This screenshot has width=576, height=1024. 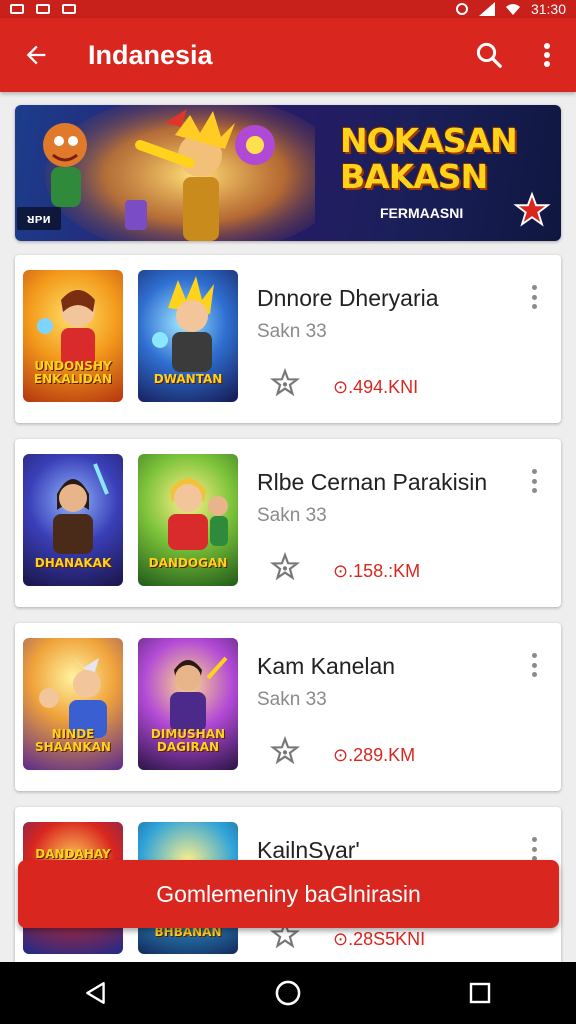 What do you see at coordinates (188, 379) in the screenshot?
I see `thumbnail-label: DWANTAN` at bounding box center [188, 379].